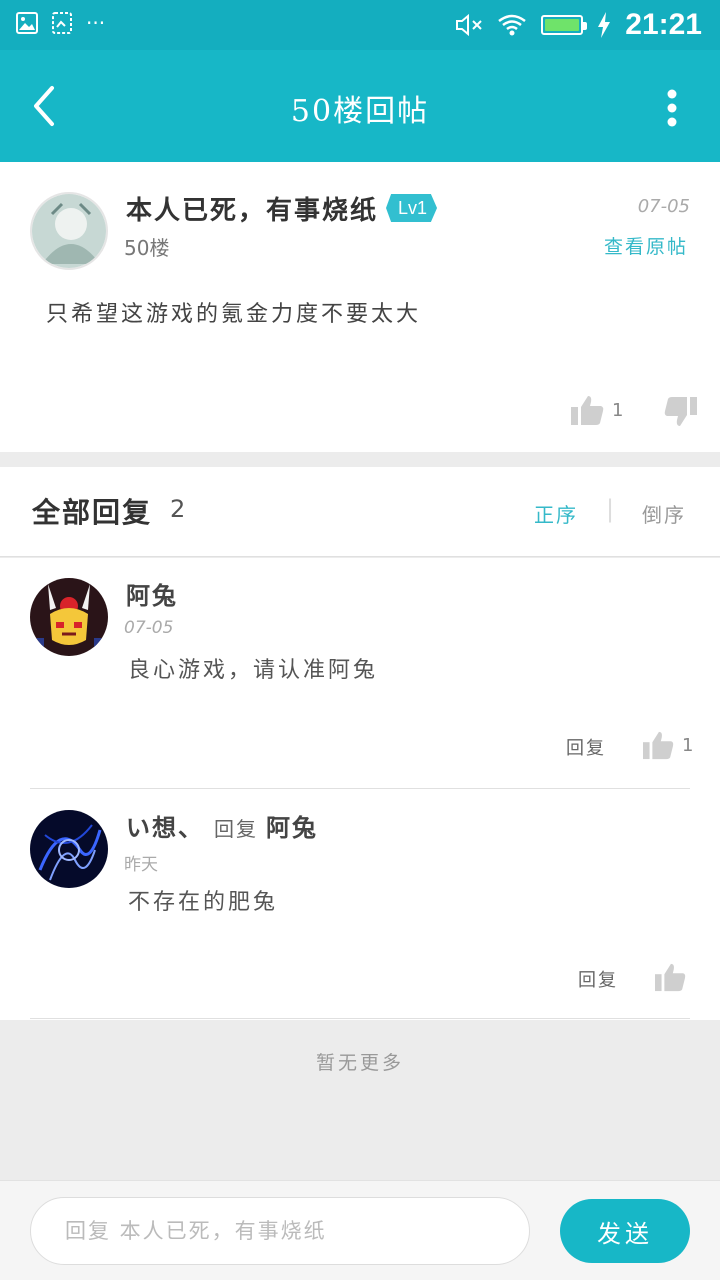 The width and height of the screenshot is (720, 1280). I want to click on thumbs-down-icon, so click(681, 412).